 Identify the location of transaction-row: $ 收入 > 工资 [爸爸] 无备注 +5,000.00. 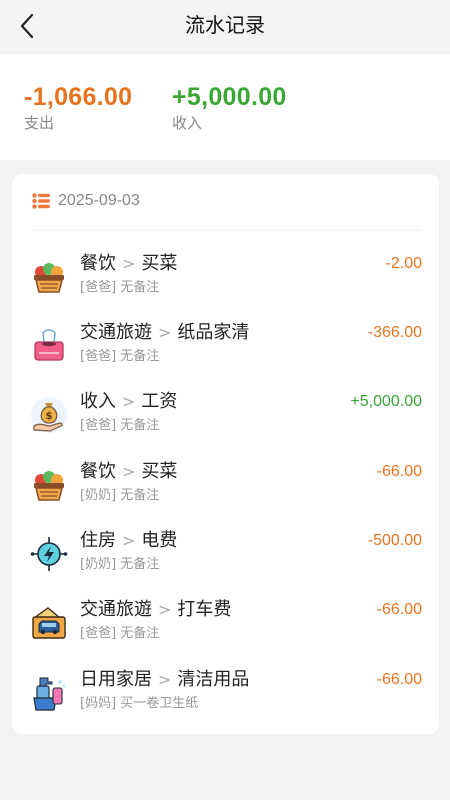
(225, 418).